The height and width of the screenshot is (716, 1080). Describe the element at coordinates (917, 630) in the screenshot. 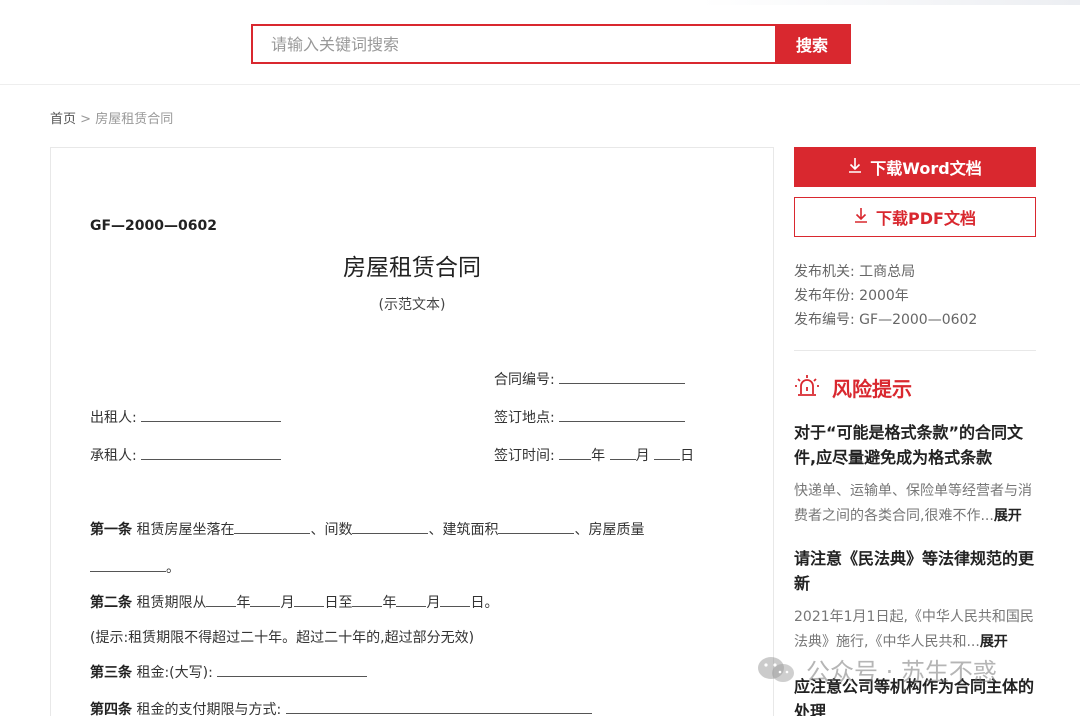

I see `tip-2-text: 2021年1月1日起,《中华人民共和国民法典》施行,《中华人民共和...展开` at that location.